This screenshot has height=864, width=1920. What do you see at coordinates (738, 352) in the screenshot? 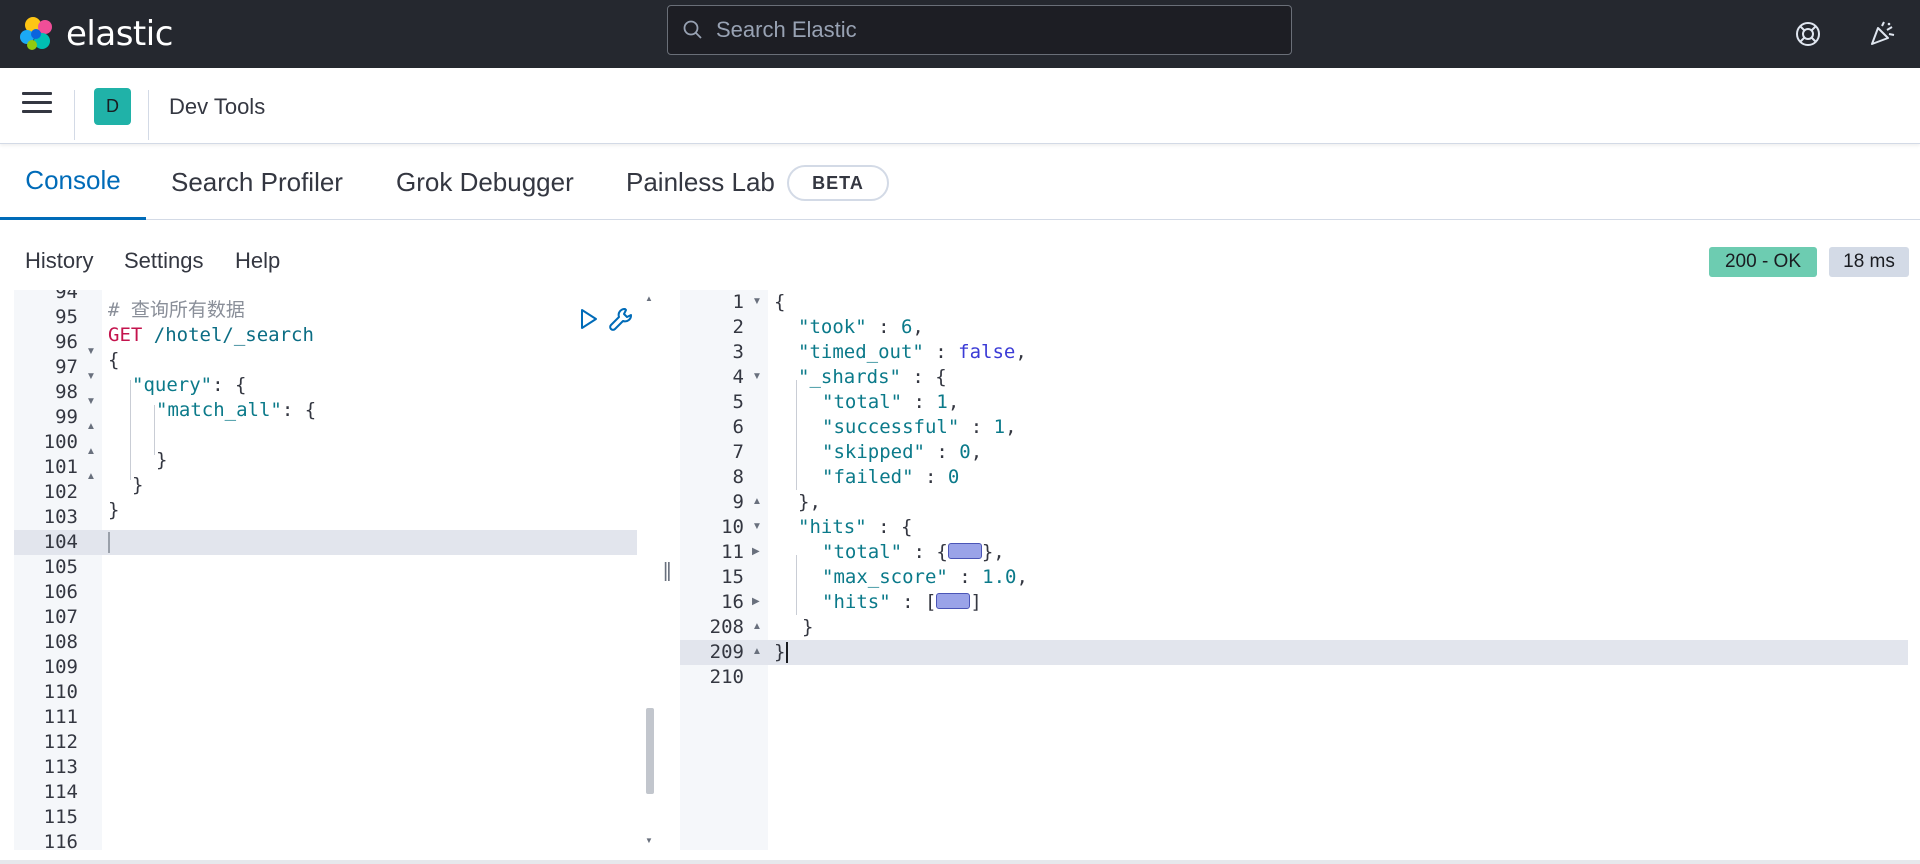
I see `line-number: 3` at bounding box center [738, 352].